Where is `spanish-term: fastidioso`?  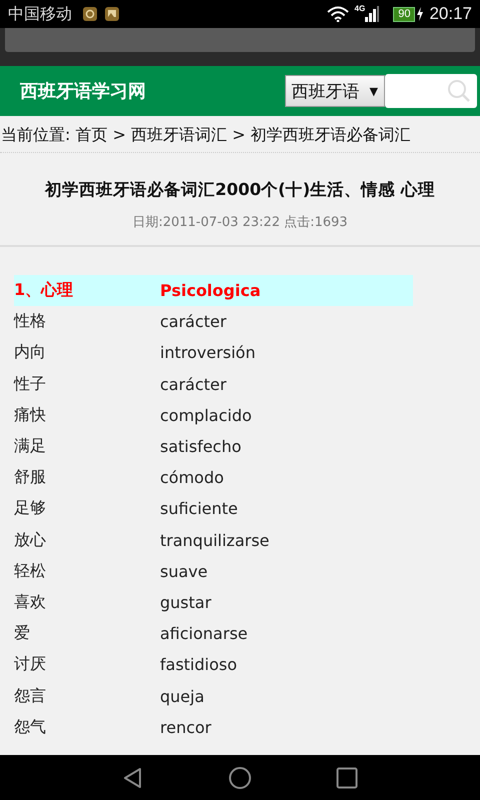
spanish-term: fastidioso is located at coordinates (199, 664).